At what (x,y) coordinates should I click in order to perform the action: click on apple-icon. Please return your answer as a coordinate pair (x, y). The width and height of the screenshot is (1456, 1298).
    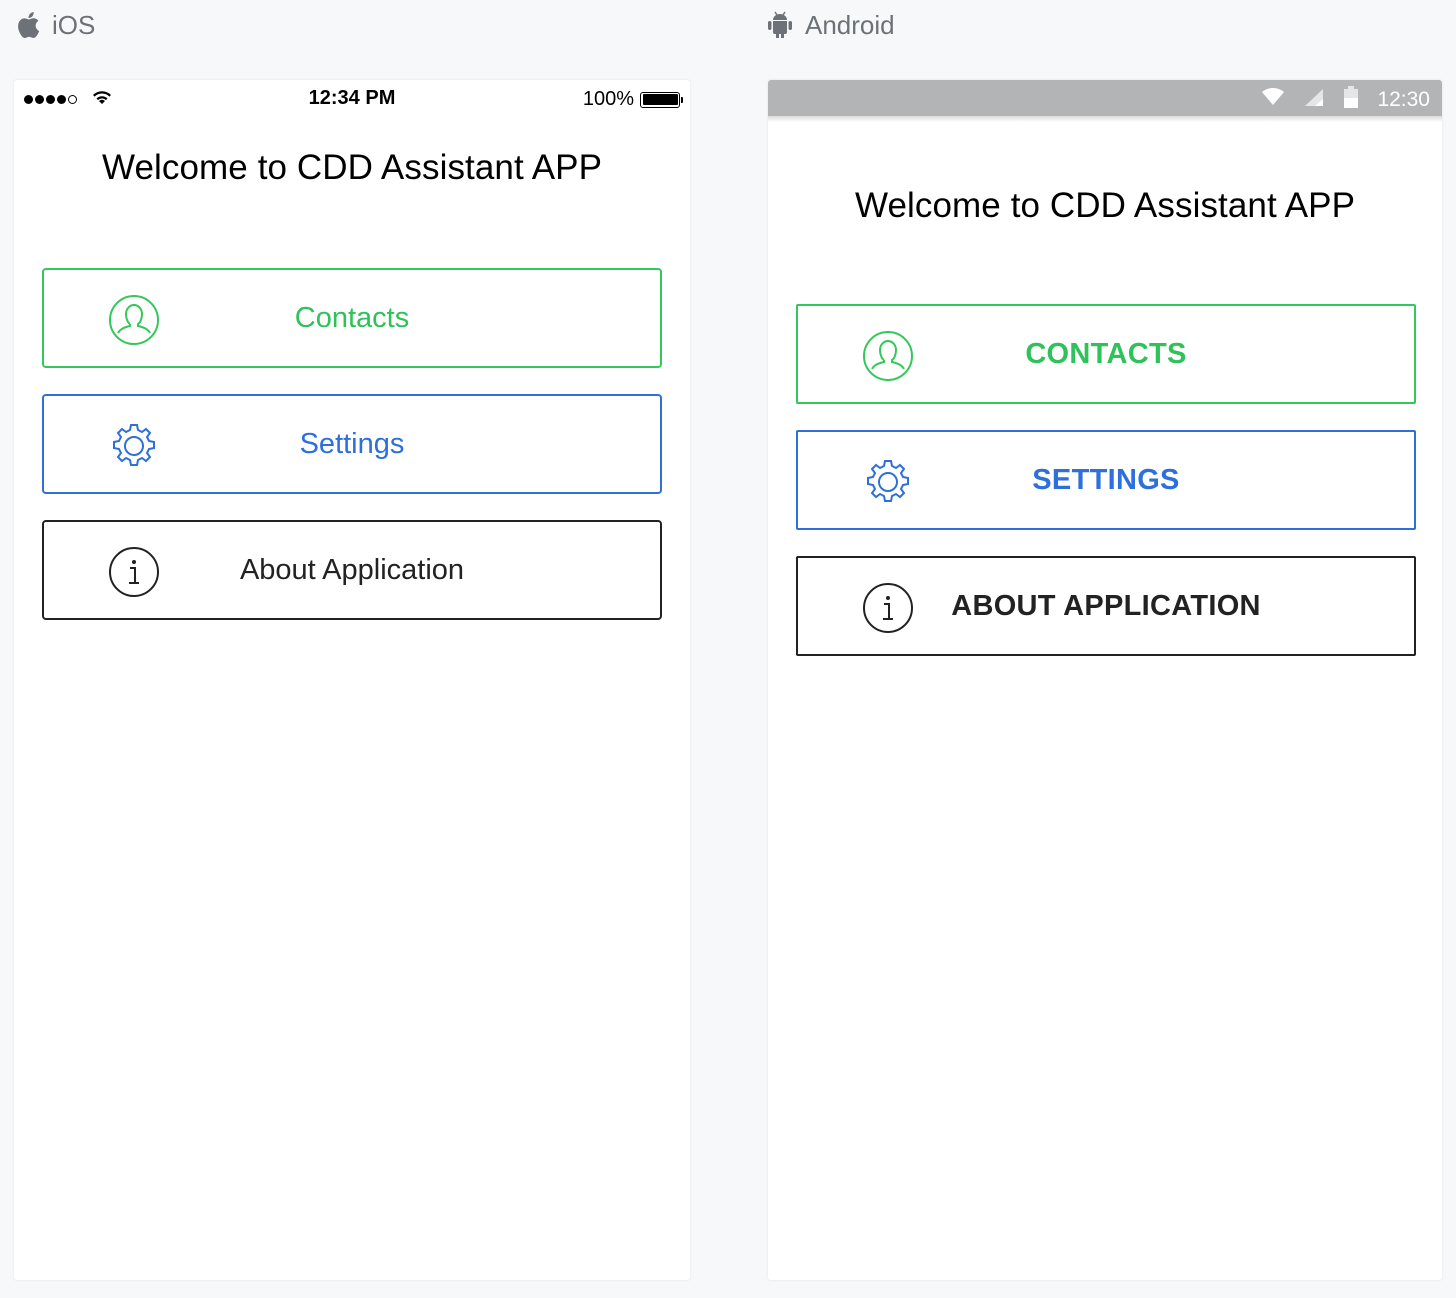
    Looking at the image, I should click on (28, 25).